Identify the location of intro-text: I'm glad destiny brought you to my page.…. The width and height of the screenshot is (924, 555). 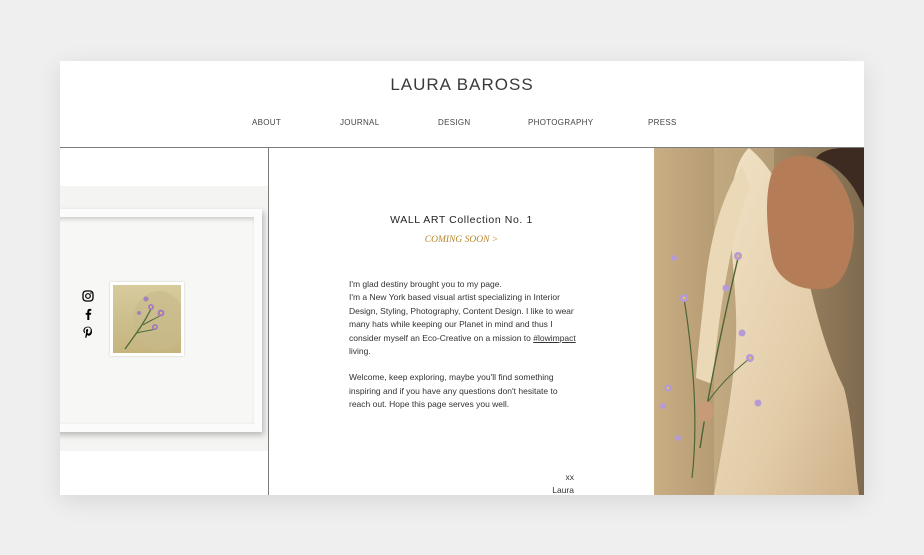
(463, 345).